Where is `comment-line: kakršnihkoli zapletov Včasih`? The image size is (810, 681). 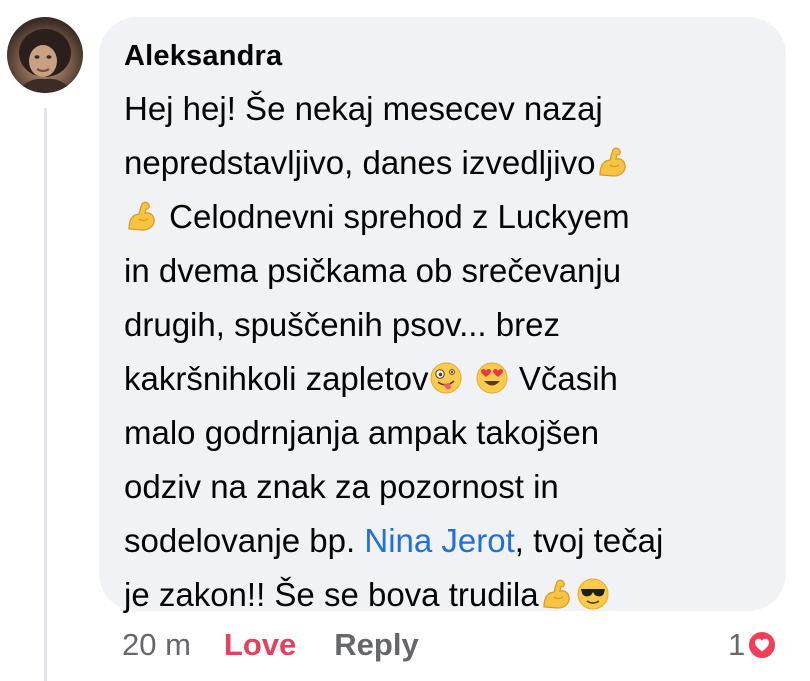 comment-line: kakršnihkoli zapletov Včasih is located at coordinates (444, 379).